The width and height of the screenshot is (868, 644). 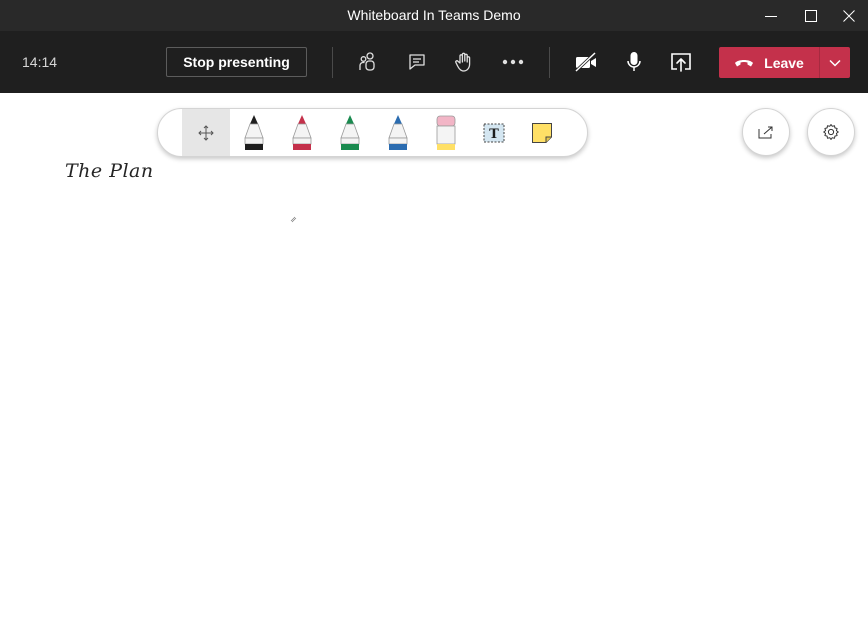 I want to click on gear-icon, so click(x=831, y=132).